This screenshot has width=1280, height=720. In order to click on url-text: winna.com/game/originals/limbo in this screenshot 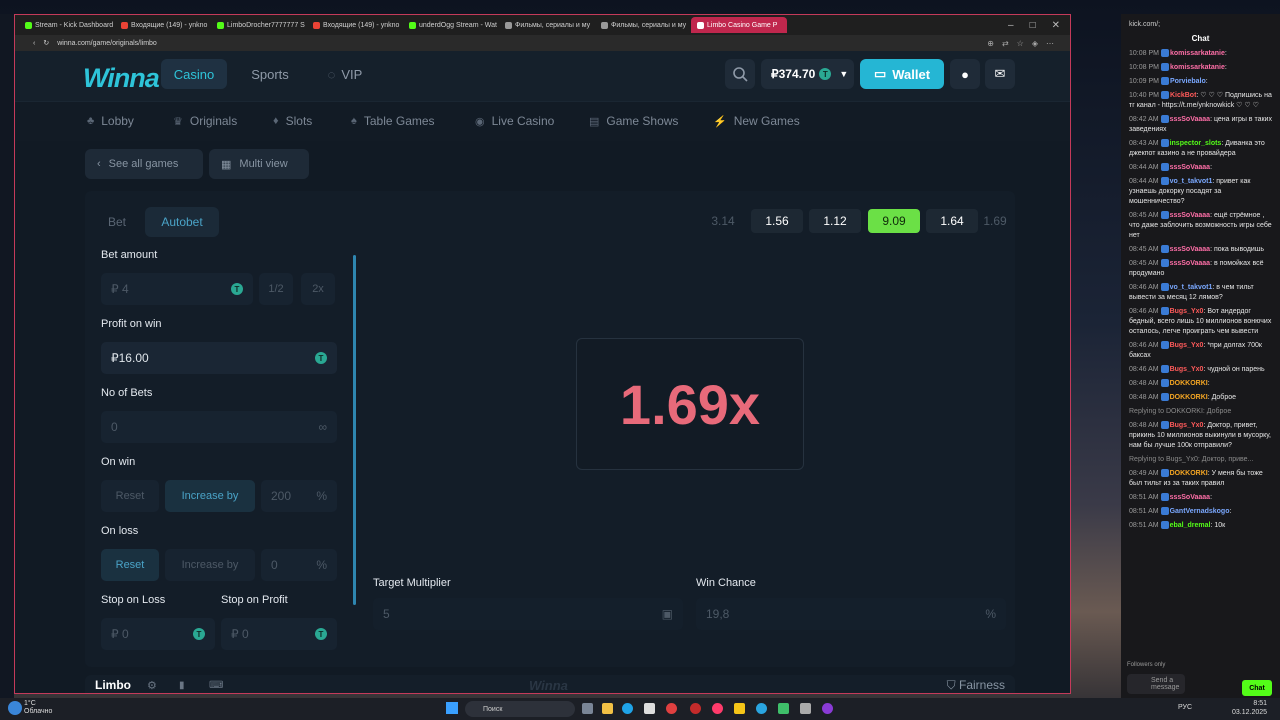, I will do `click(107, 43)`.